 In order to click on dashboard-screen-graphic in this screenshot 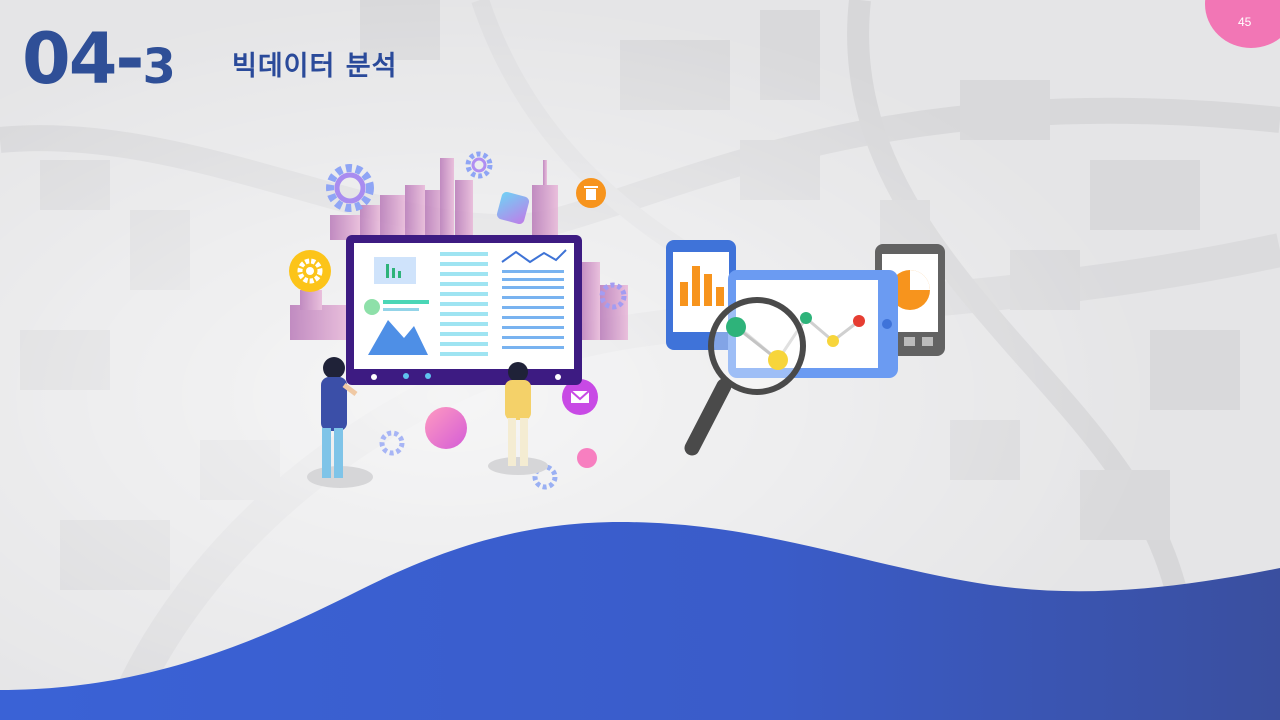, I will do `click(464, 310)`.